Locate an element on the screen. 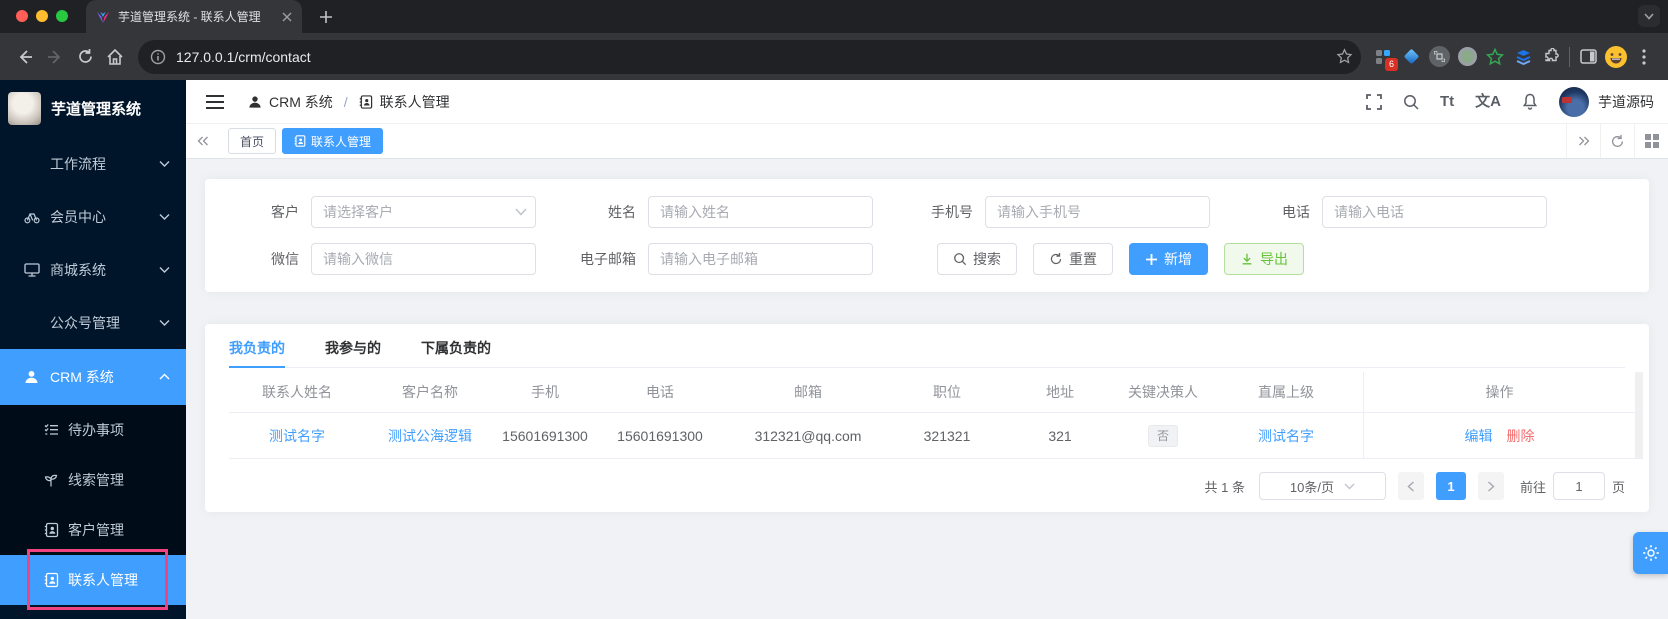 The height and width of the screenshot is (619, 1668). sidebar-item-todo: 待办事项 is located at coordinates (93, 430).